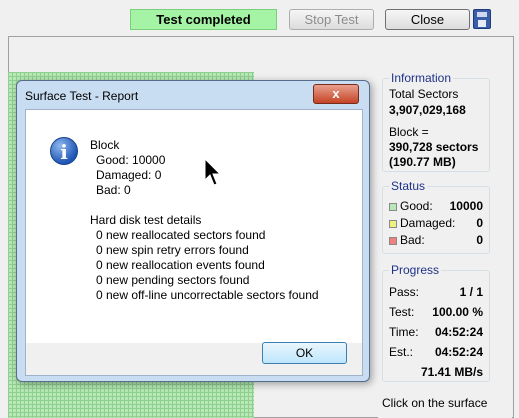  What do you see at coordinates (435, 403) in the screenshot?
I see `surface-hint: Click on the surface` at bounding box center [435, 403].